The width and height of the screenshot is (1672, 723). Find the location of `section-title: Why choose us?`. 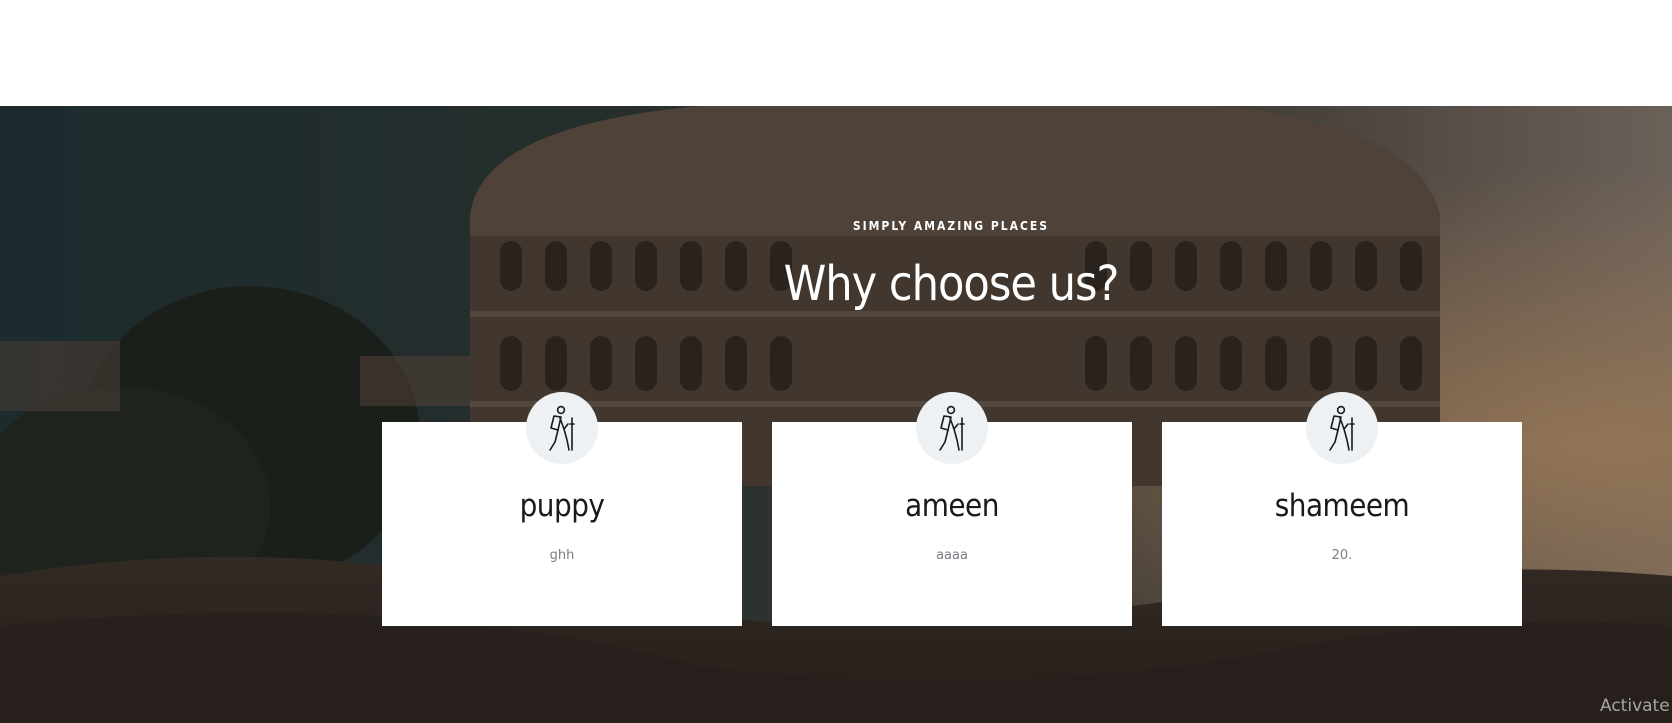

section-title: Why choose us? is located at coordinates (951, 284).